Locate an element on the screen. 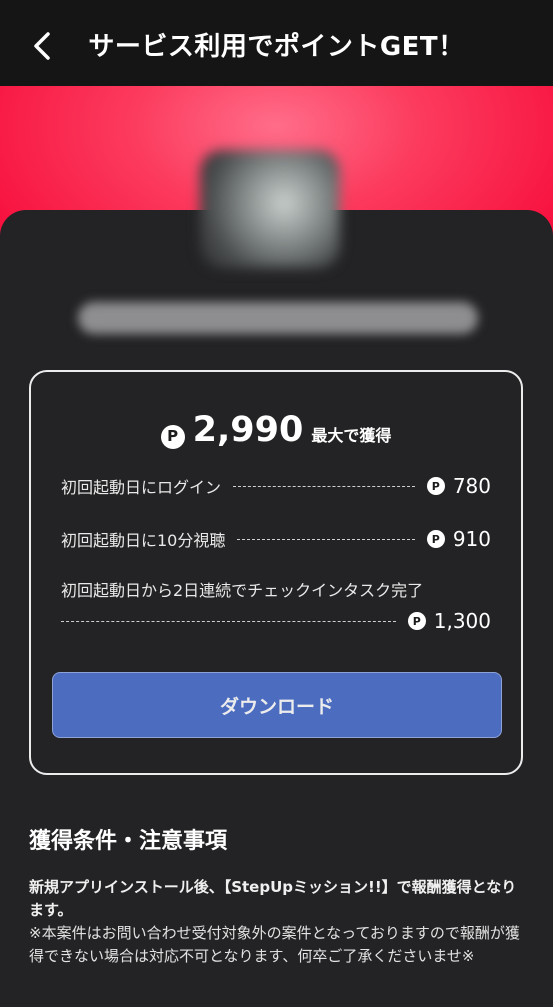 The width and height of the screenshot is (553, 1007). total-points-label: 最大で獲得 is located at coordinates (351, 435).